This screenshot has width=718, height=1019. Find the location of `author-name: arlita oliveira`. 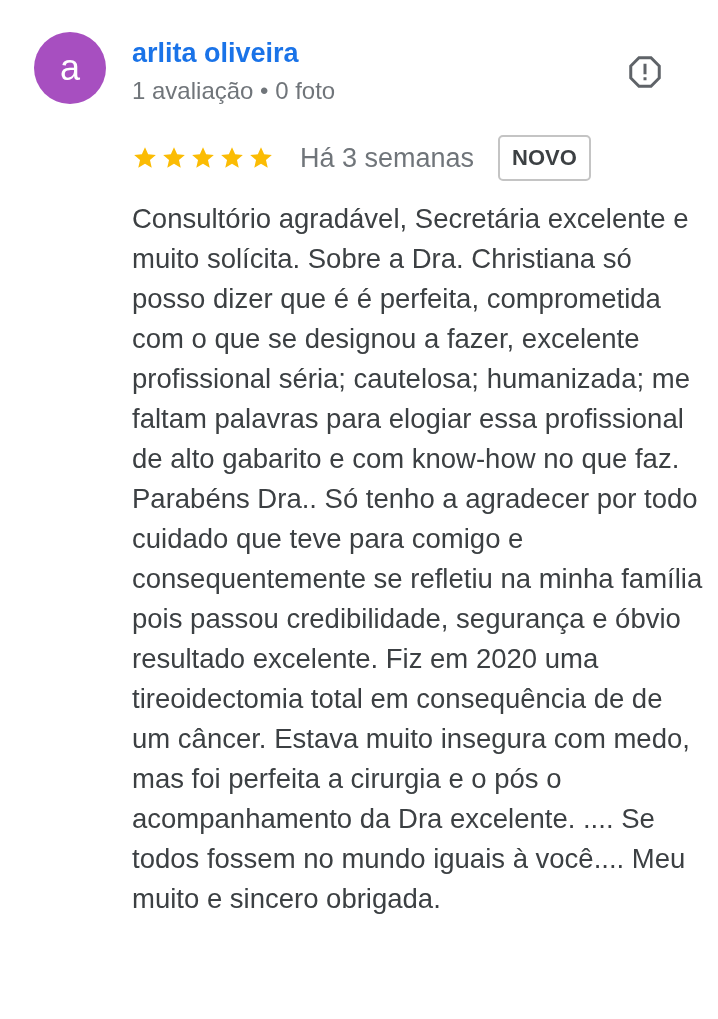

author-name: arlita oliveira is located at coordinates (234, 53).